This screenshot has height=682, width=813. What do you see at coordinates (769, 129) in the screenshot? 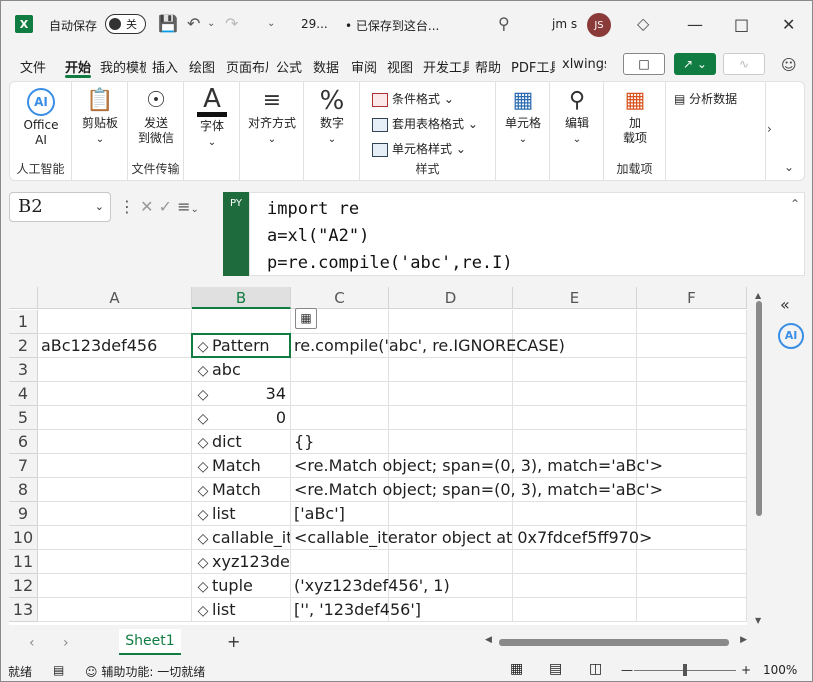
I see `ribbon-scroll-right-icon: ›` at bounding box center [769, 129].